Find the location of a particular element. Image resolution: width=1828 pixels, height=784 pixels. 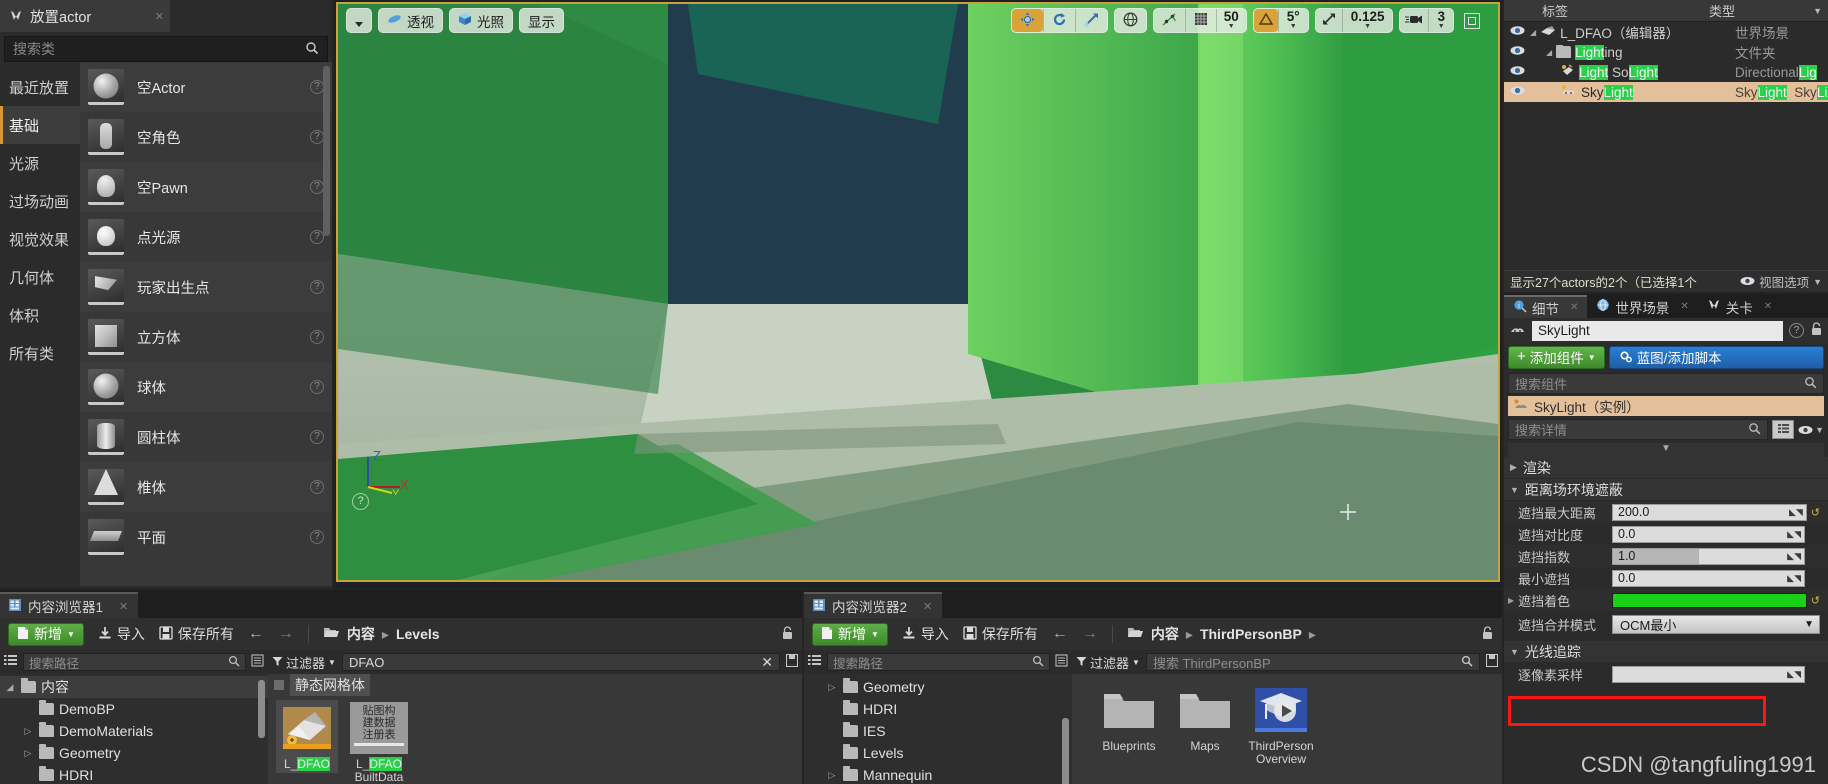

place-actors-search-input: 搜索类 is located at coordinates (166, 49).